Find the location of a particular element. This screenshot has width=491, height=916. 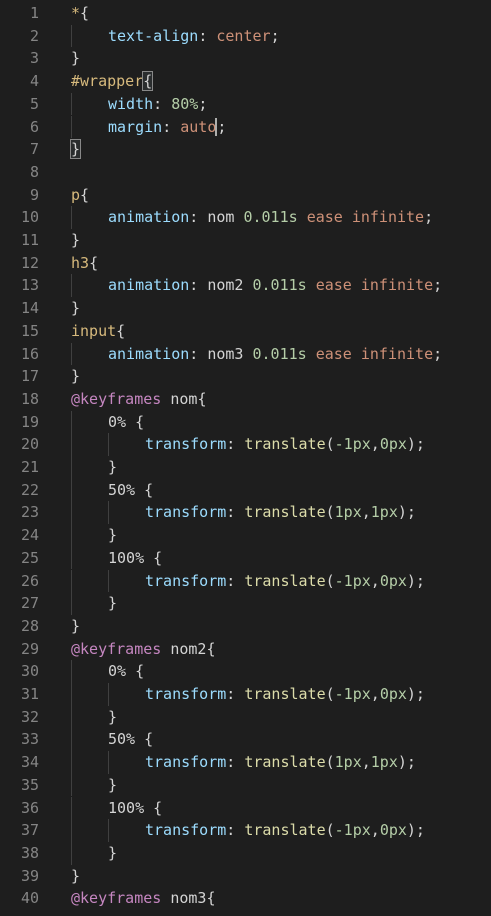

code-line: 36 100% { is located at coordinates (245, 808).